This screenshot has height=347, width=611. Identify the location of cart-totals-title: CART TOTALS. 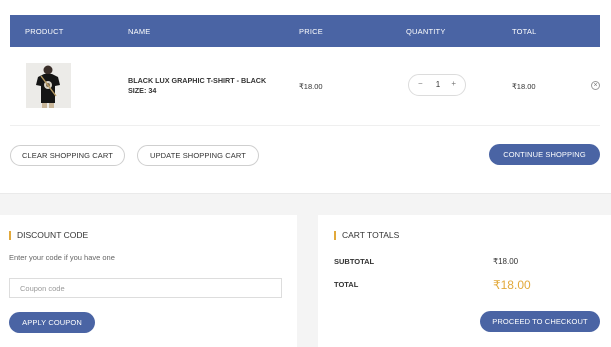
(366, 235).